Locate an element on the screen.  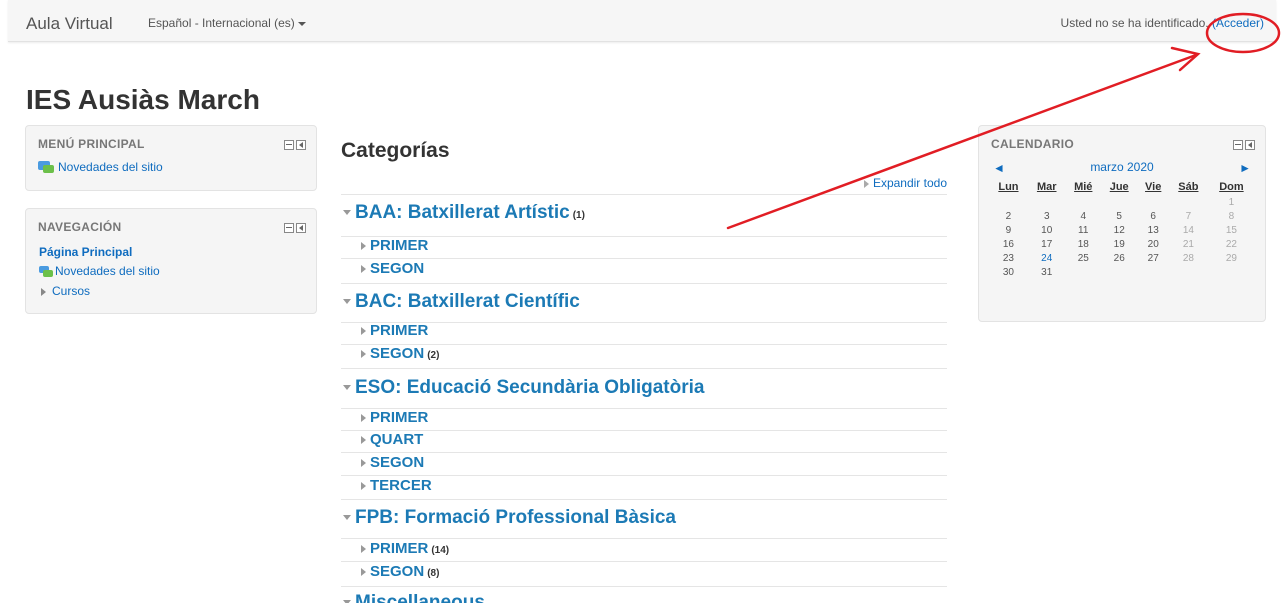
calendar-day: 12 is located at coordinates (1119, 230).